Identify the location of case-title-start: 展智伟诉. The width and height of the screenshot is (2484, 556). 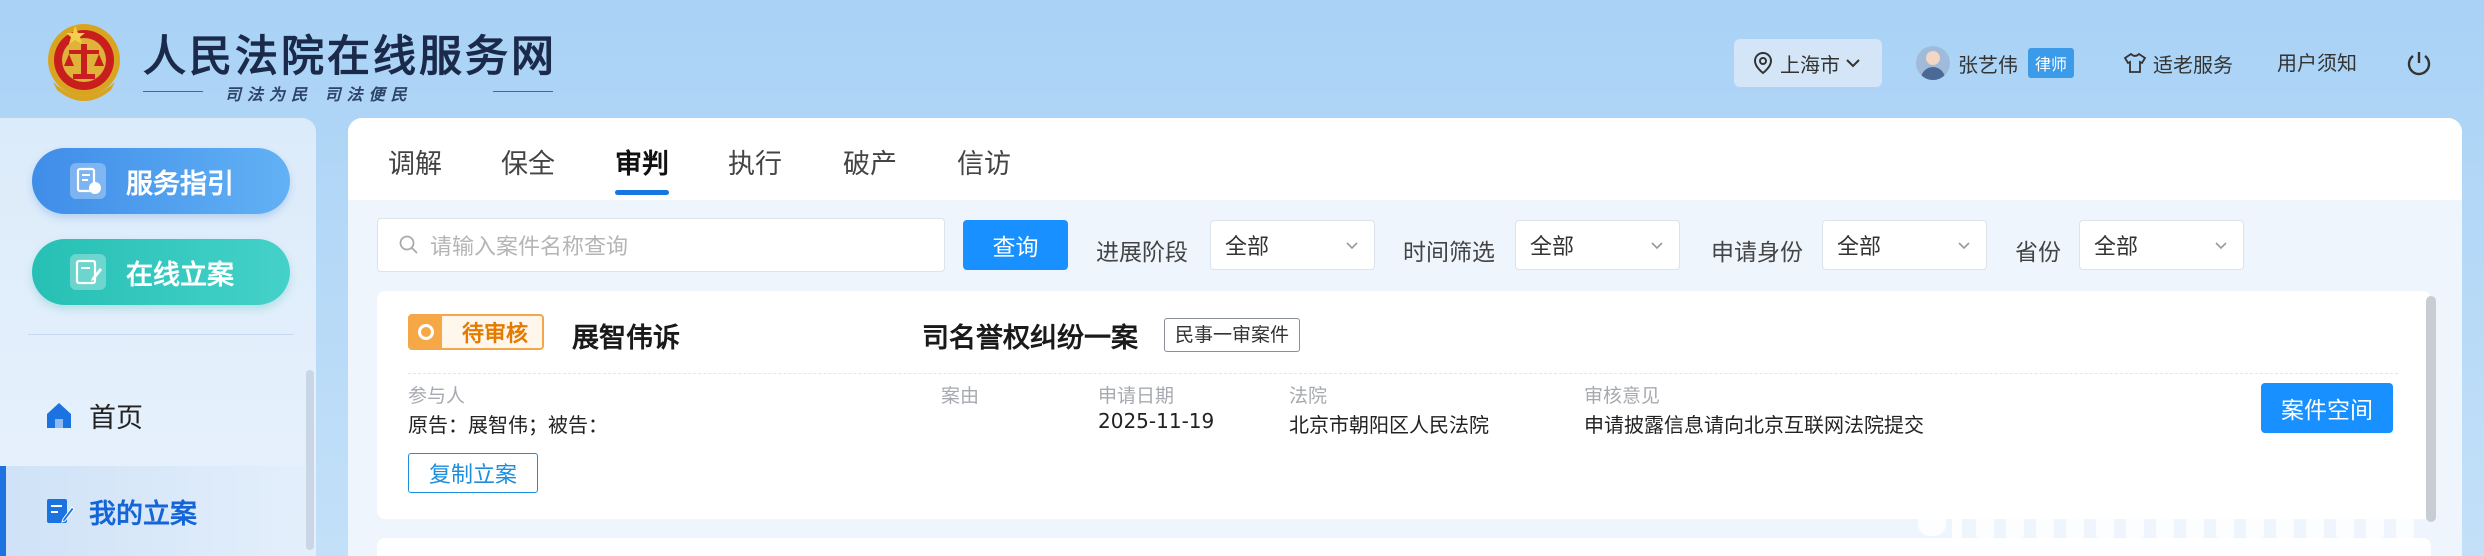
(626, 335).